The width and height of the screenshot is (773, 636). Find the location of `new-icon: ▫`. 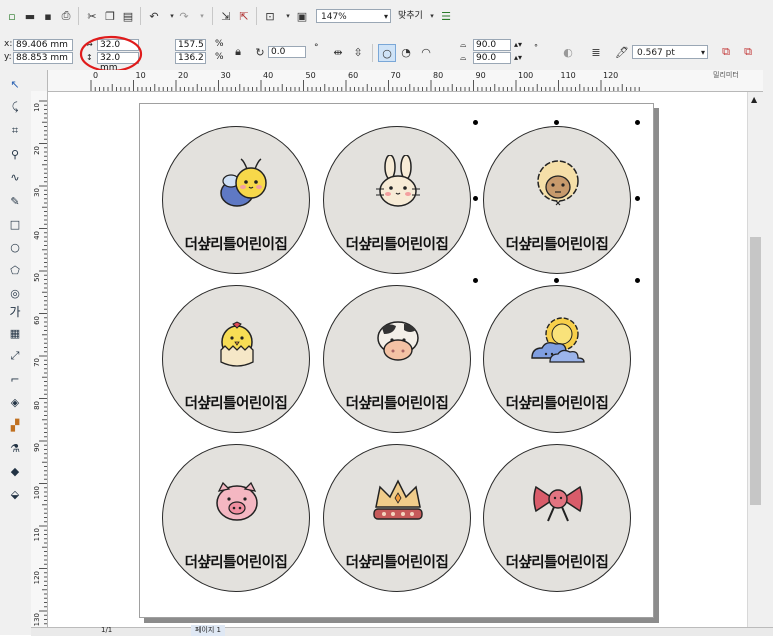

new-icon: ▫ is located at coordinates (12, 16).